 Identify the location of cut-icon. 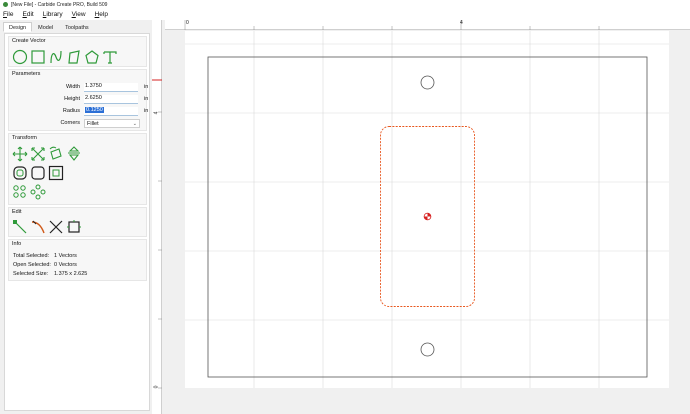
(56, 227).